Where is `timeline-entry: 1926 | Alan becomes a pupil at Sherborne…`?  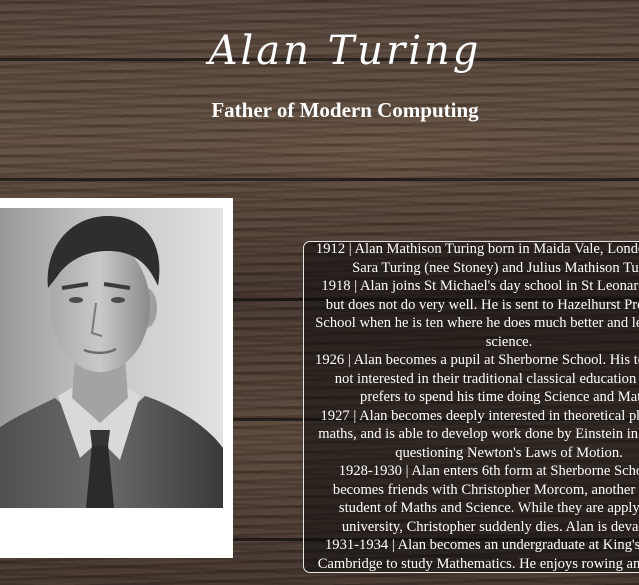 timeline-entry: 1926 | Alan becomes a pupil at Sherborne… is located at coordinates (477, 378).